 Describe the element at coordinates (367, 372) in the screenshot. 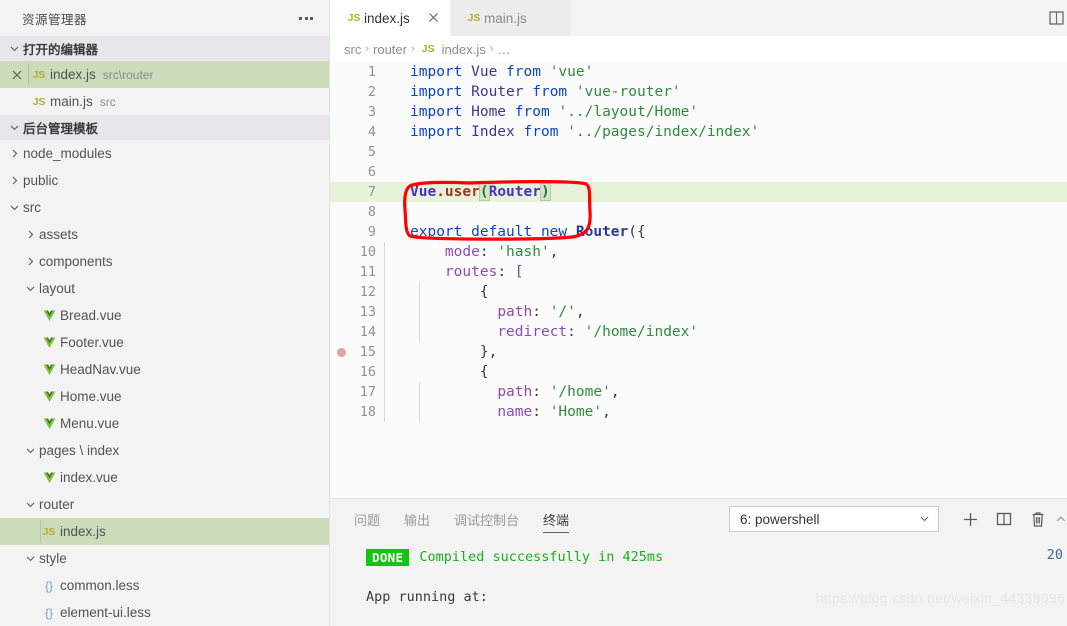

I see `line-number: 16` at that location.